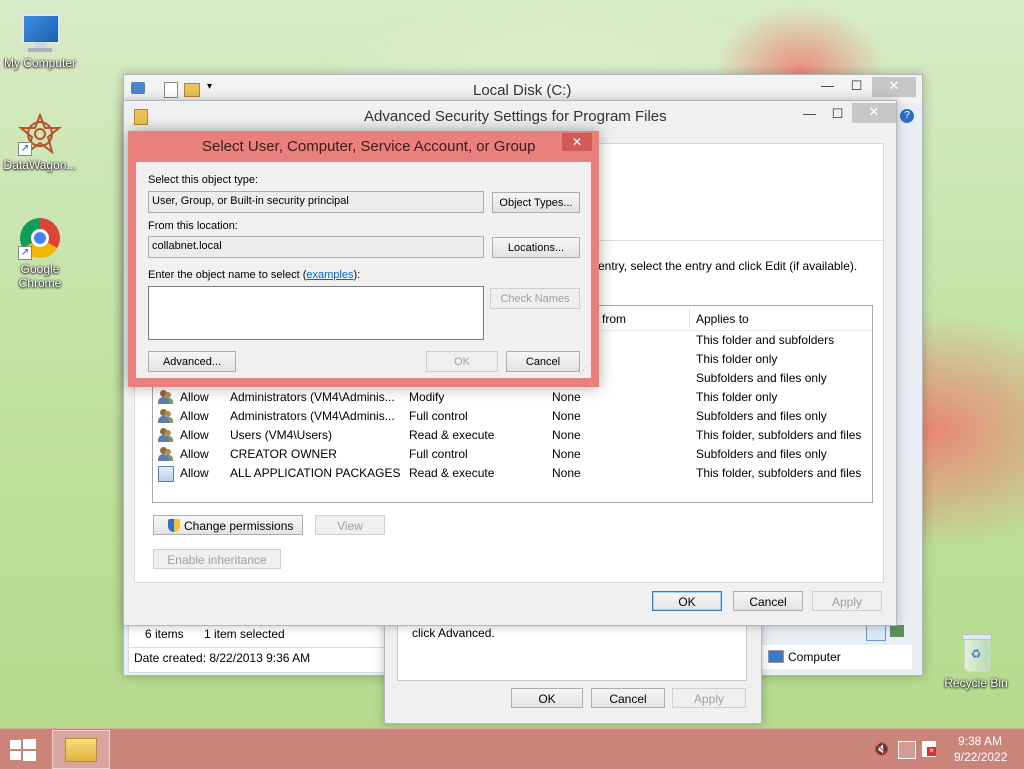 The width and height of the screenshot is (1024, 769). What do you see at coordinates (462, 361) in the screenshot?
I see `select-ok-button: OK` at bounding box center [462, 361].